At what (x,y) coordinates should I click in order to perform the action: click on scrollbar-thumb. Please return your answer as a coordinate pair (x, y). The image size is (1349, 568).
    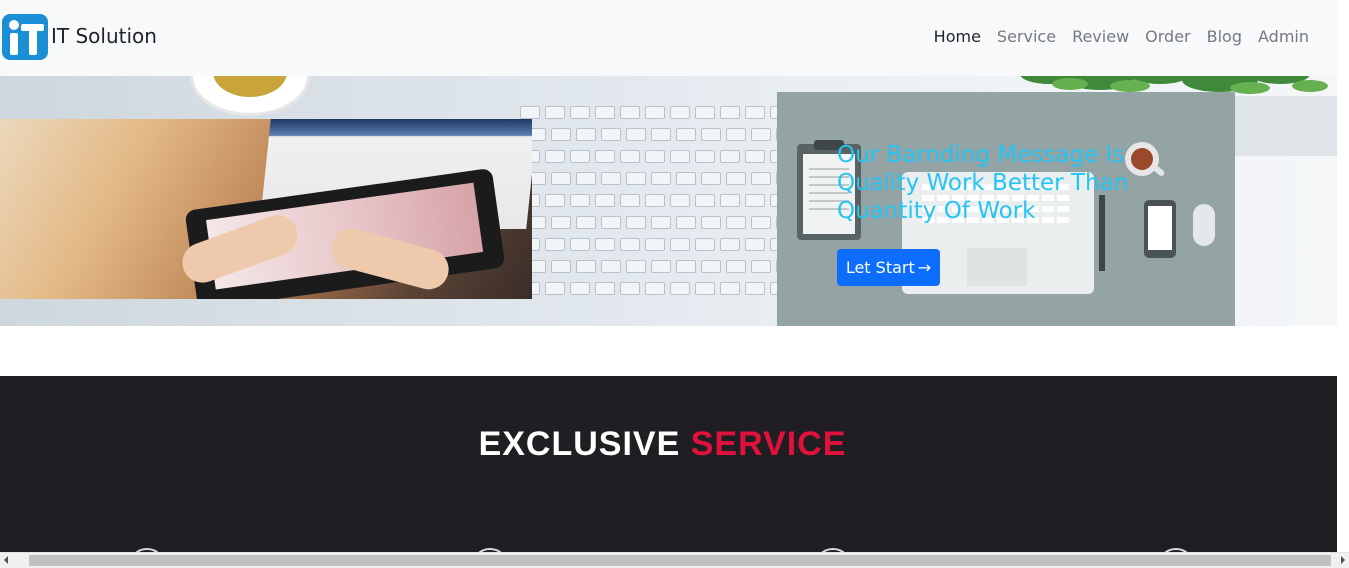
    Looking at the image, I should click on (680, 560).